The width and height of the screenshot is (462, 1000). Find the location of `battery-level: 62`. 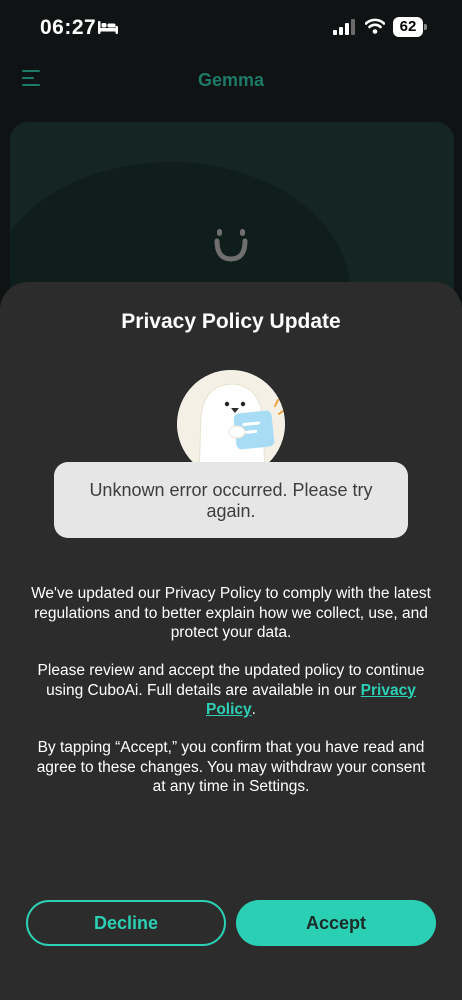

battery-level: 62 is located at coordinates (408, 27).